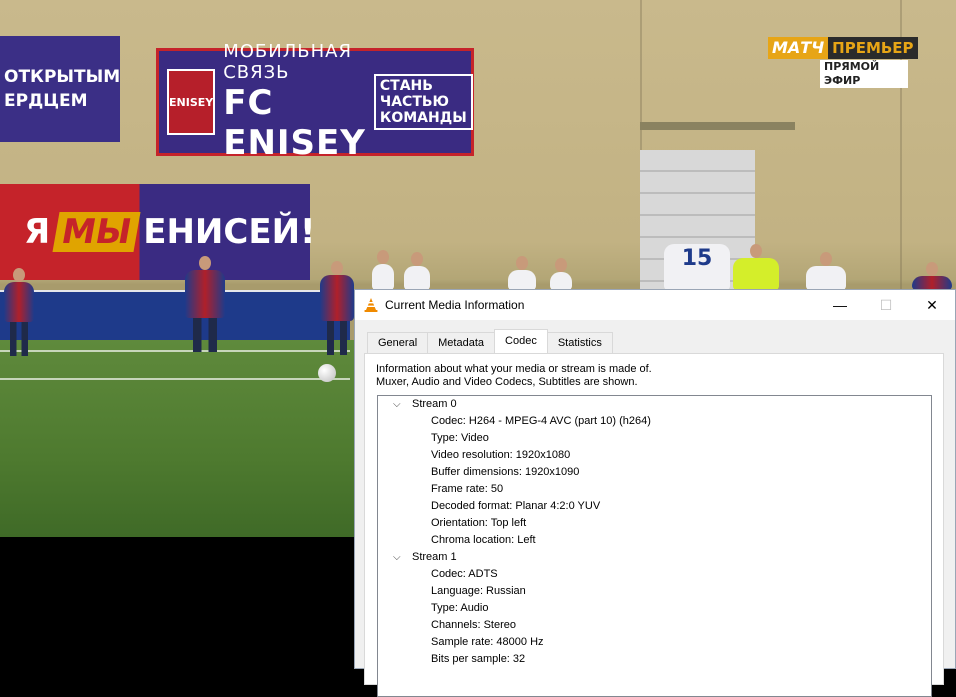 The width and height of the screenshot is (956, 697). Describe the element at coordinates (191, 102) in the screenshot. I see `enisey-logo: ENISEY` at that location.